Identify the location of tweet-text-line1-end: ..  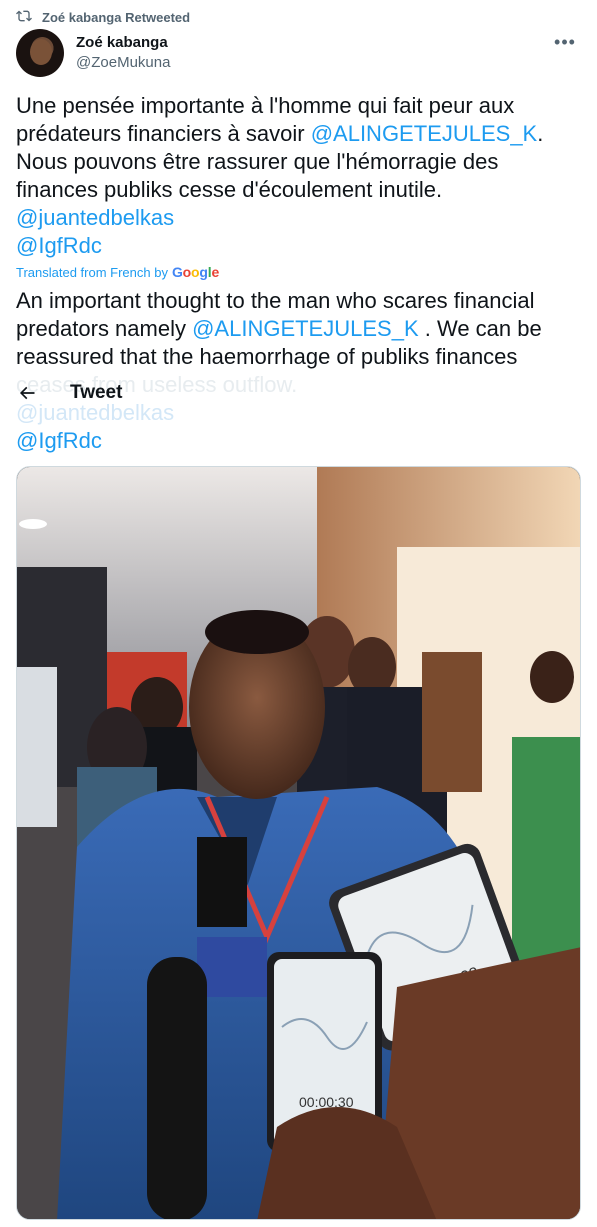
(540, 133).